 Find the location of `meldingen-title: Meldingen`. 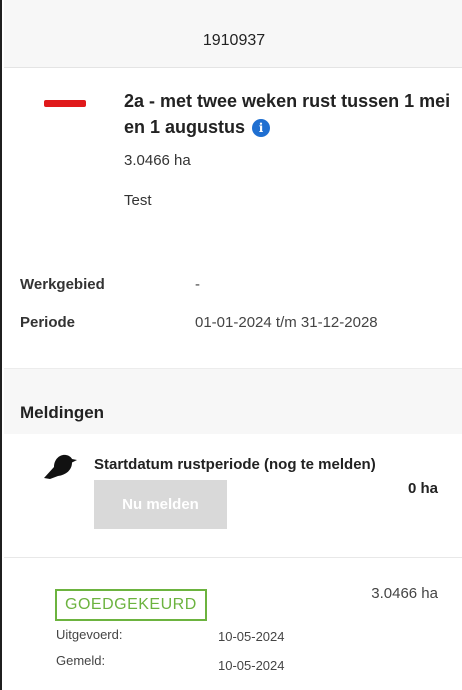

meldingen-title: Meldingen is located at coordinates (62, 412).